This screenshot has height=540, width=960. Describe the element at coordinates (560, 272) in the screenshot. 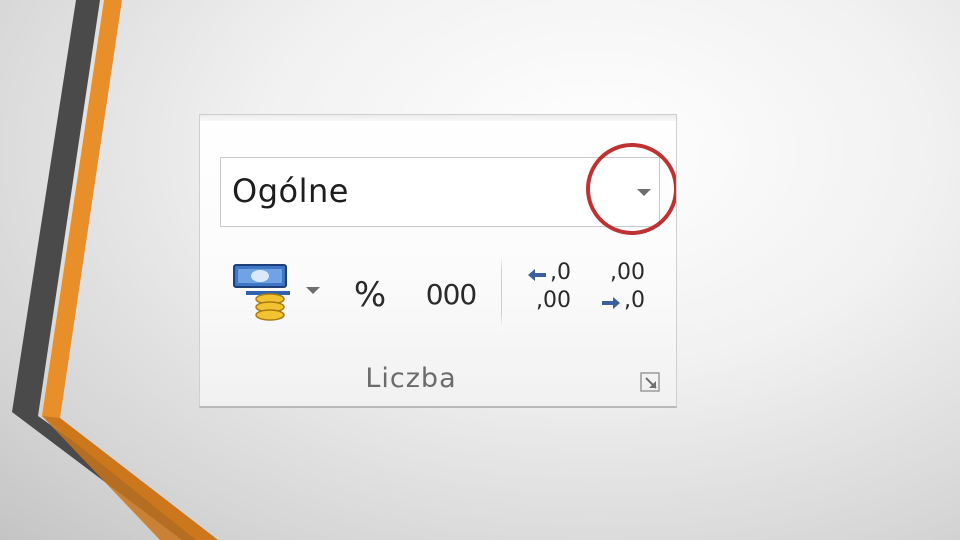

I see `increase-decimal-top: ,0` at that location.